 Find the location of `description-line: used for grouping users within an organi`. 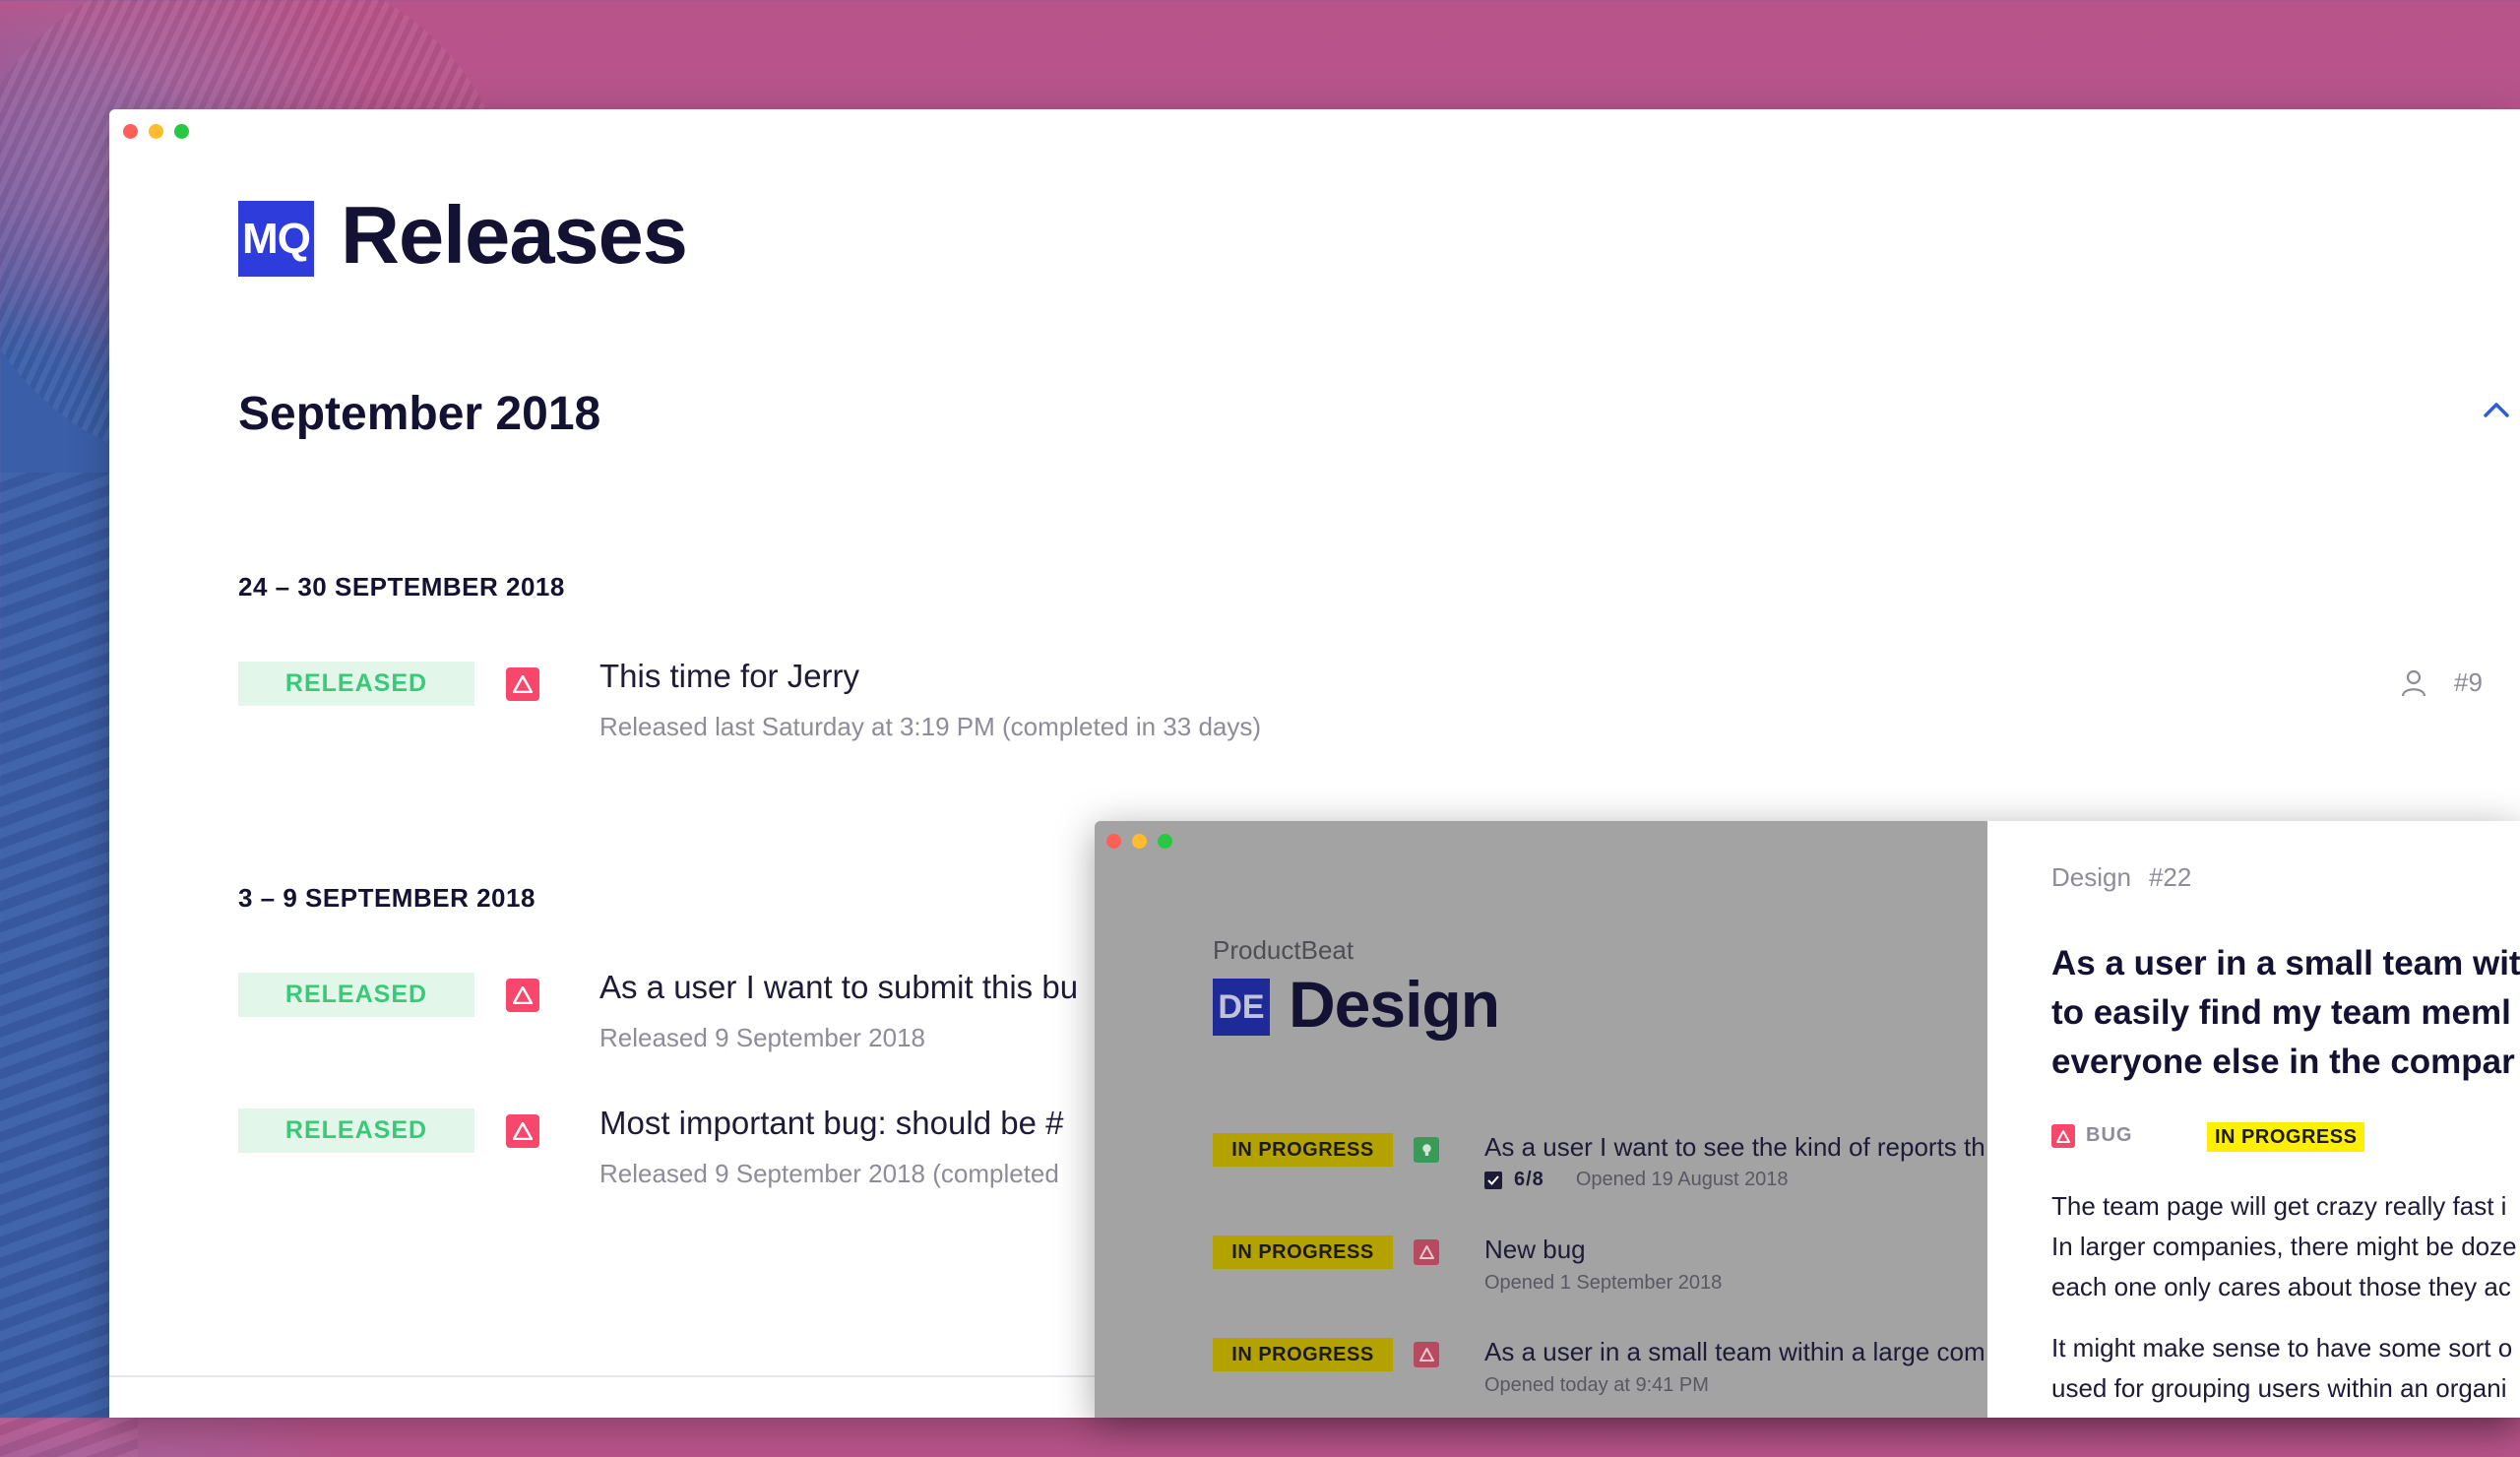

description-line: used for grouping users within an organi is located at coordinates (2279, 1388).